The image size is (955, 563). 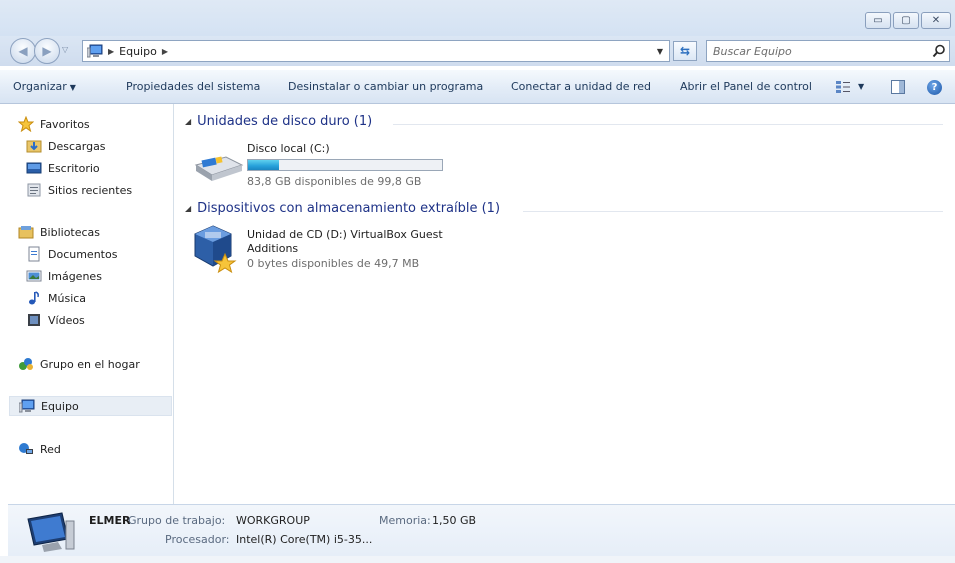 What do you see at coordinates (26, 448) in the screenshot?
I see `network-icon` at bounding box center [26, 448].